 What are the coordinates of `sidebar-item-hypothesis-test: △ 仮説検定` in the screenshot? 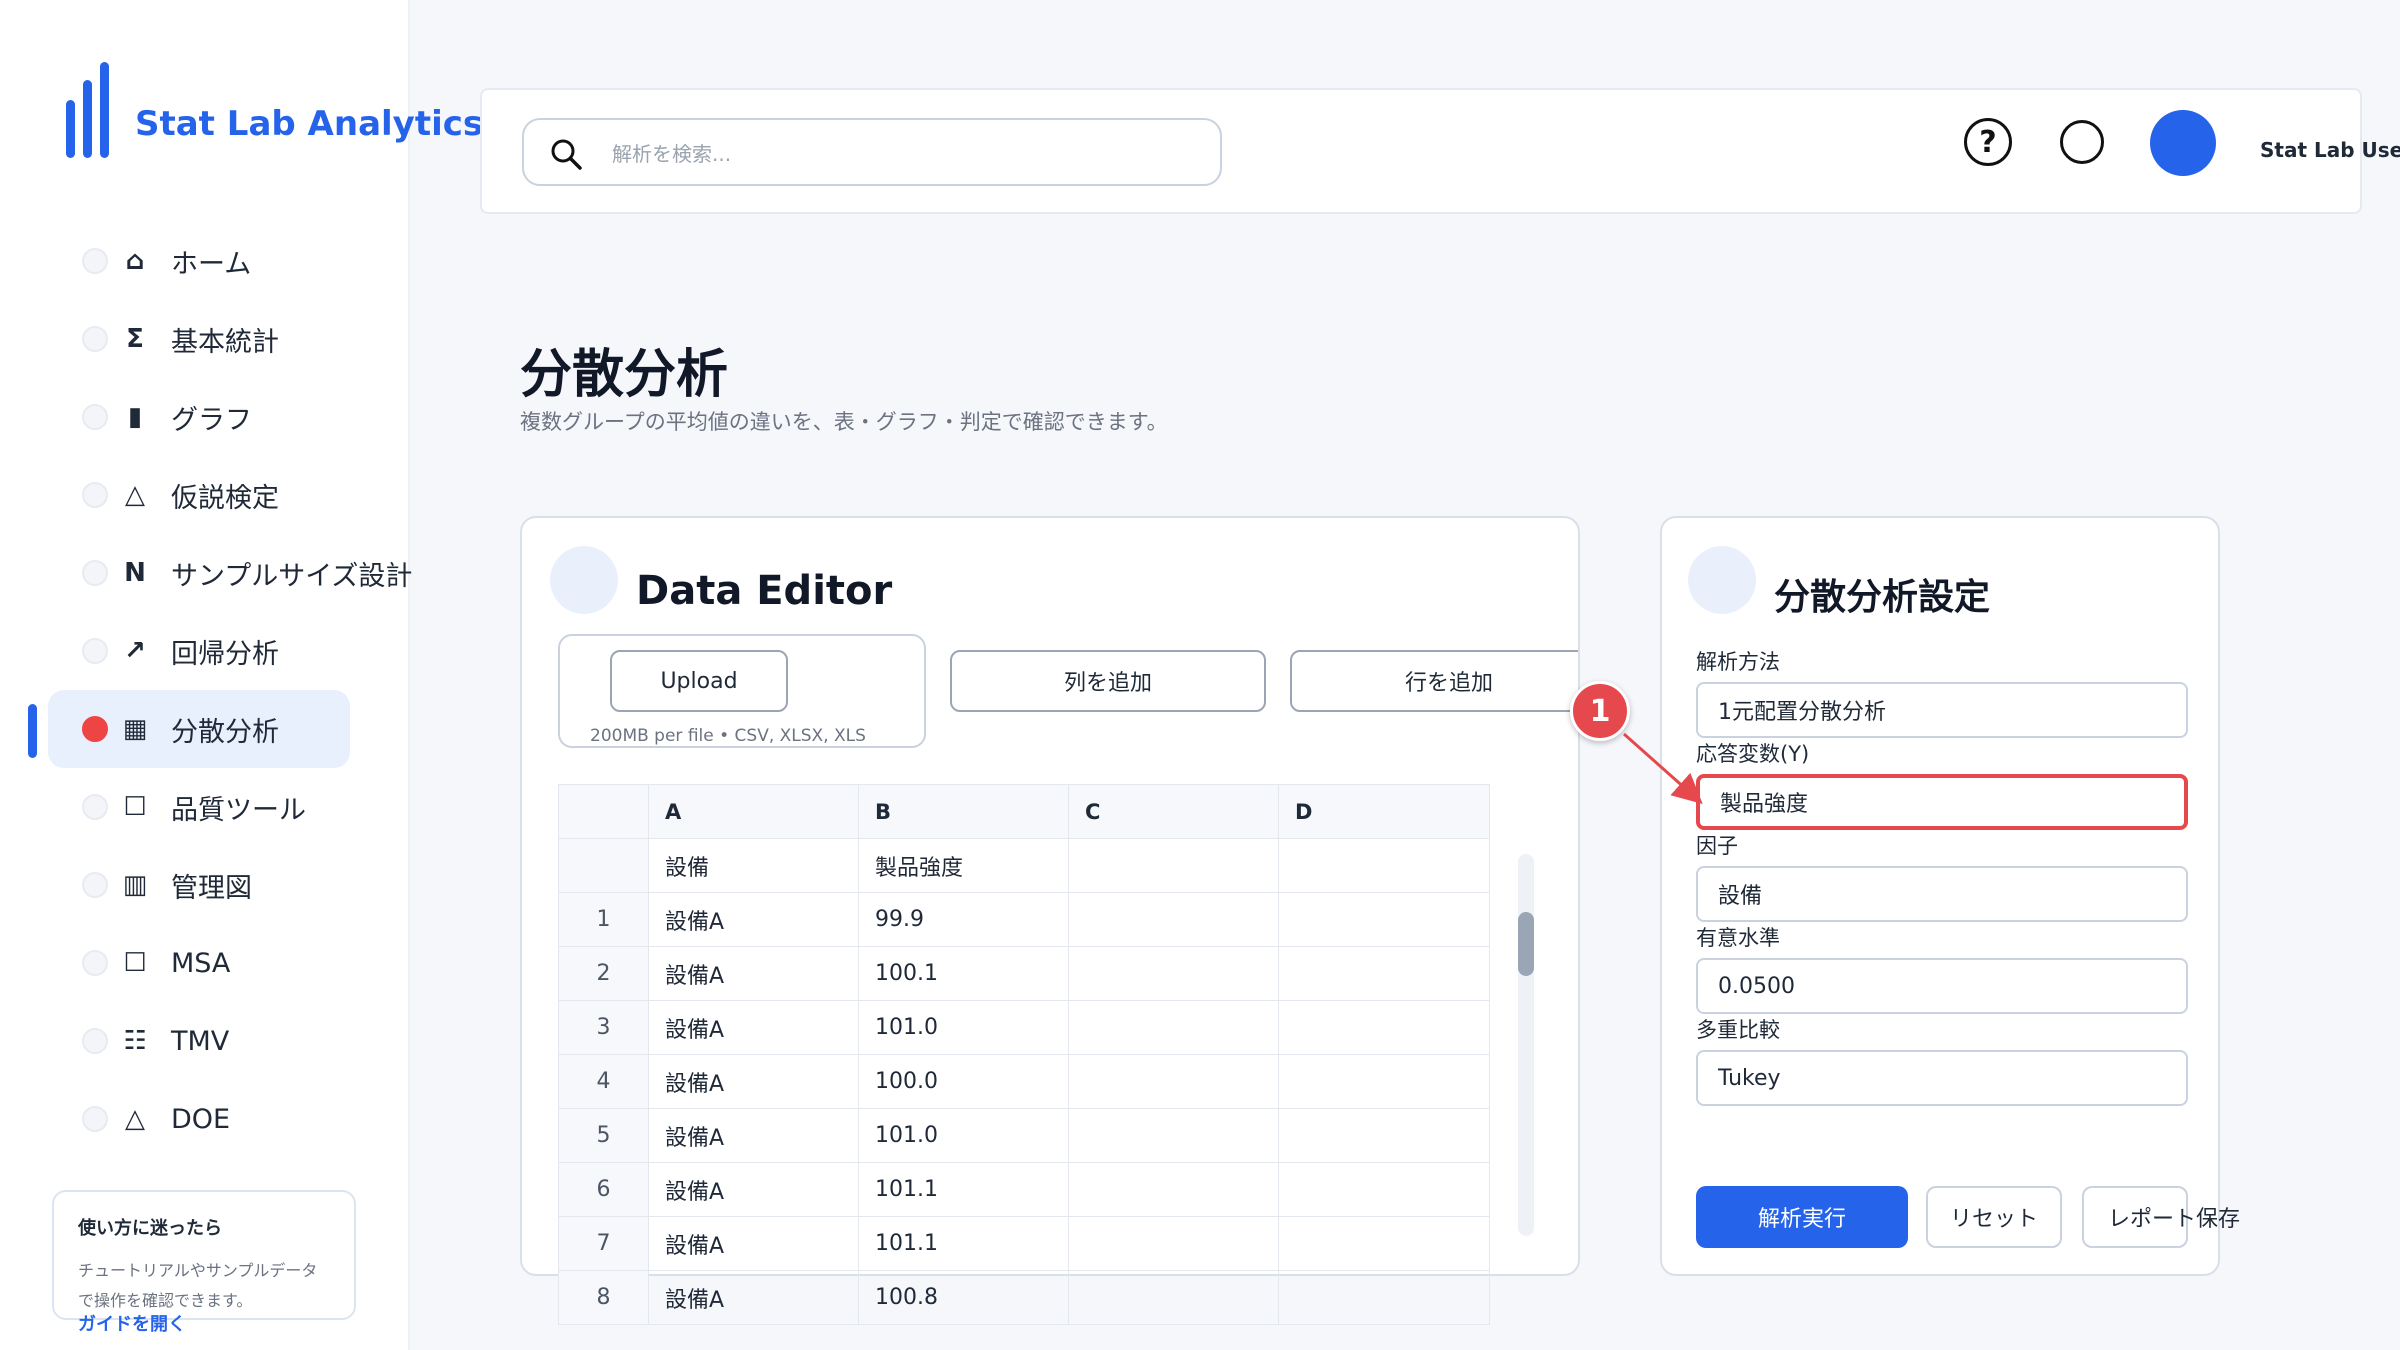 It's located at (199, 495).